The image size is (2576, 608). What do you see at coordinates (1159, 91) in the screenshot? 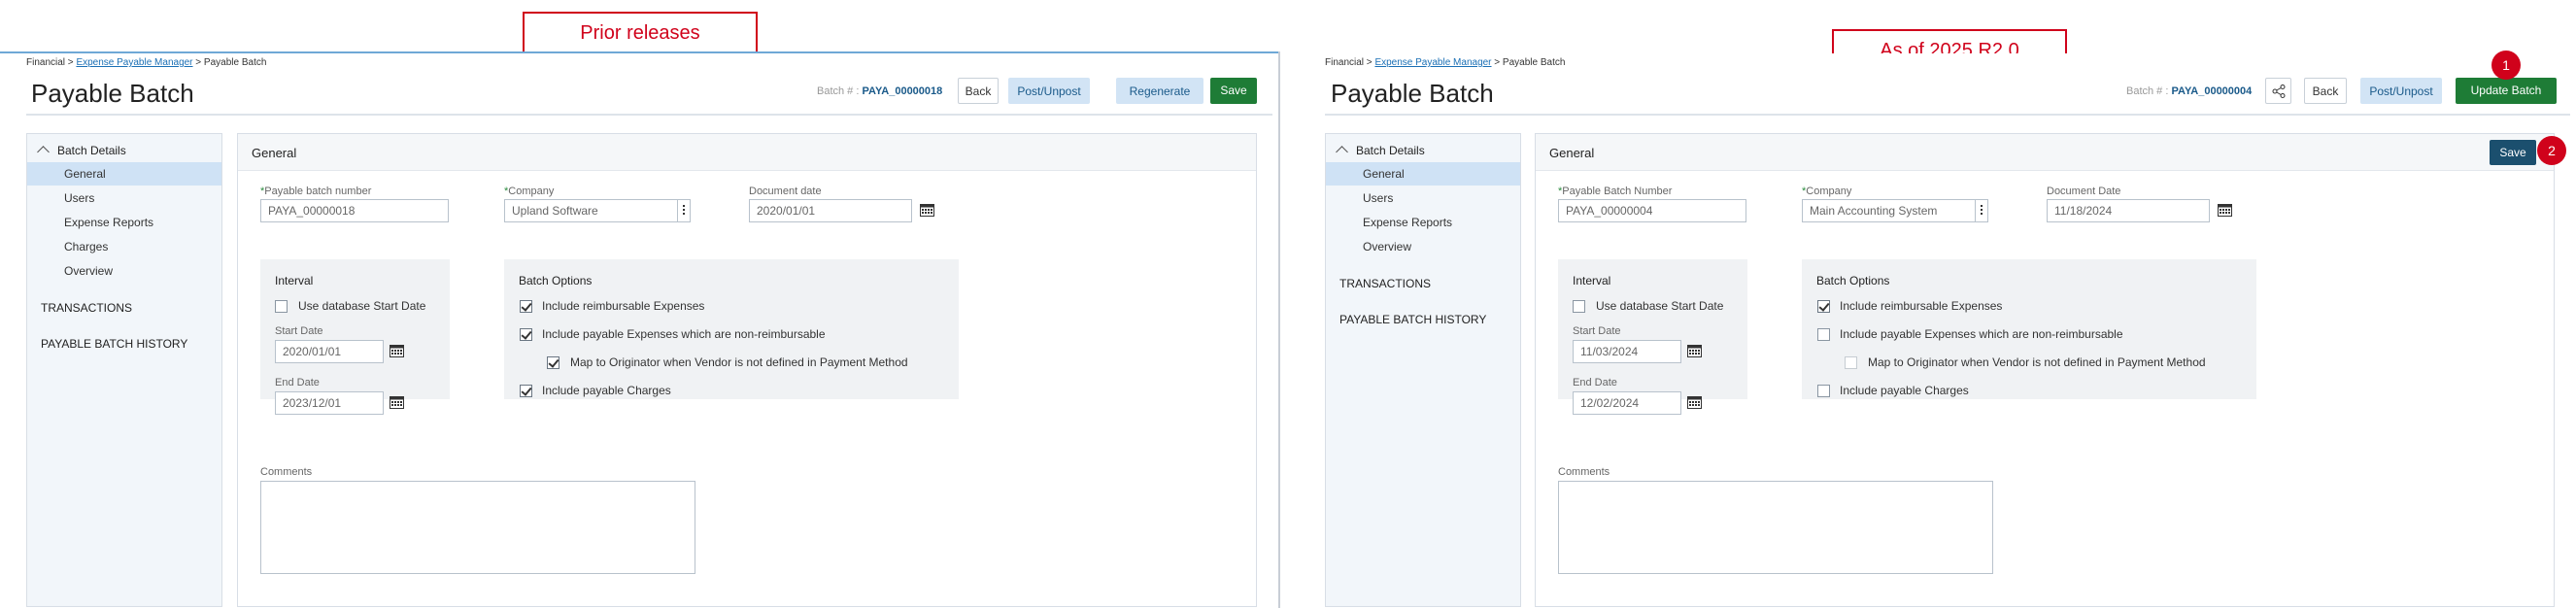
I see `regenerate-button: Regenerate` at bounding box center [1159, 91].